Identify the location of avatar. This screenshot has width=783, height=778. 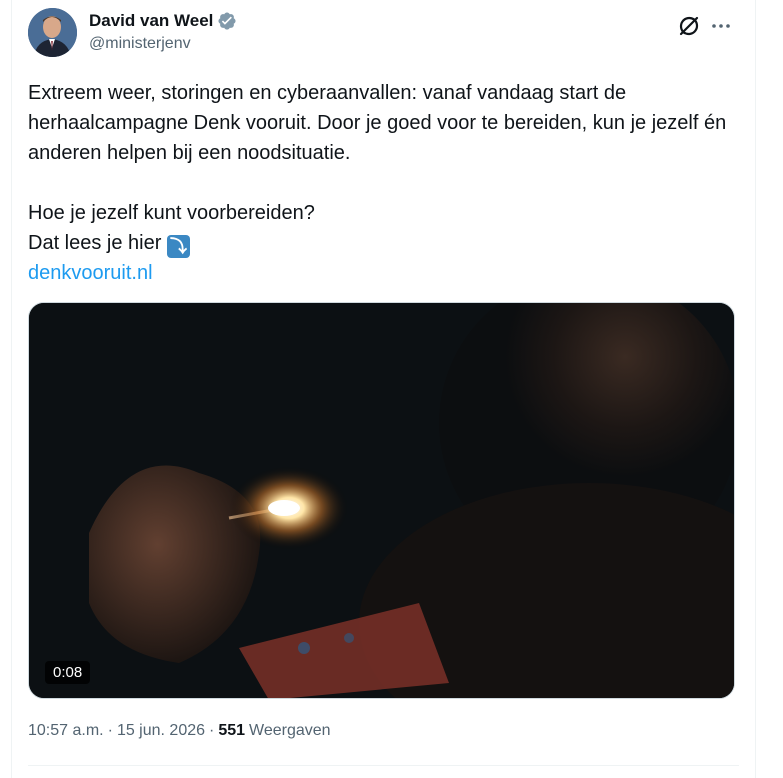
(52, 32).